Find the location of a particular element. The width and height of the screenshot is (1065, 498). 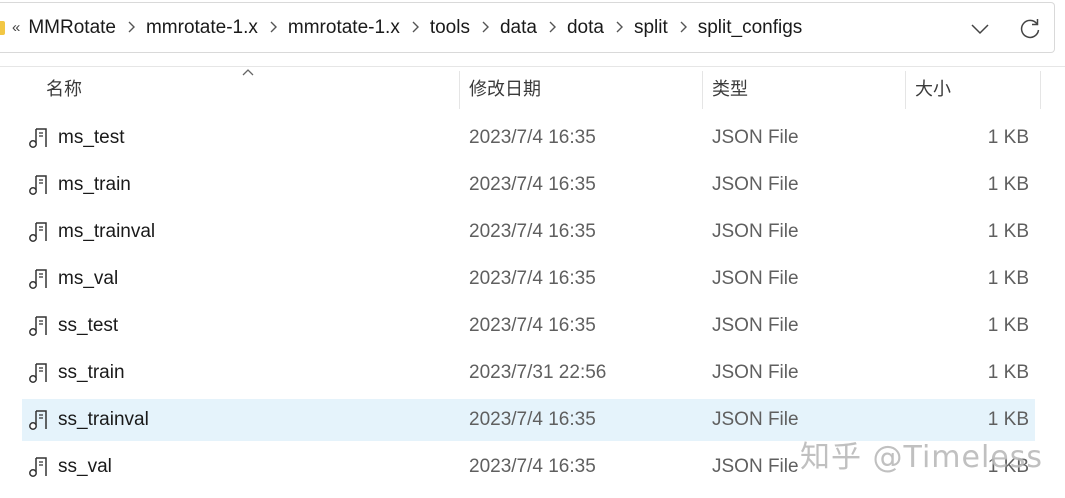

file-name: ms_test is located at coordinates (91, 137).